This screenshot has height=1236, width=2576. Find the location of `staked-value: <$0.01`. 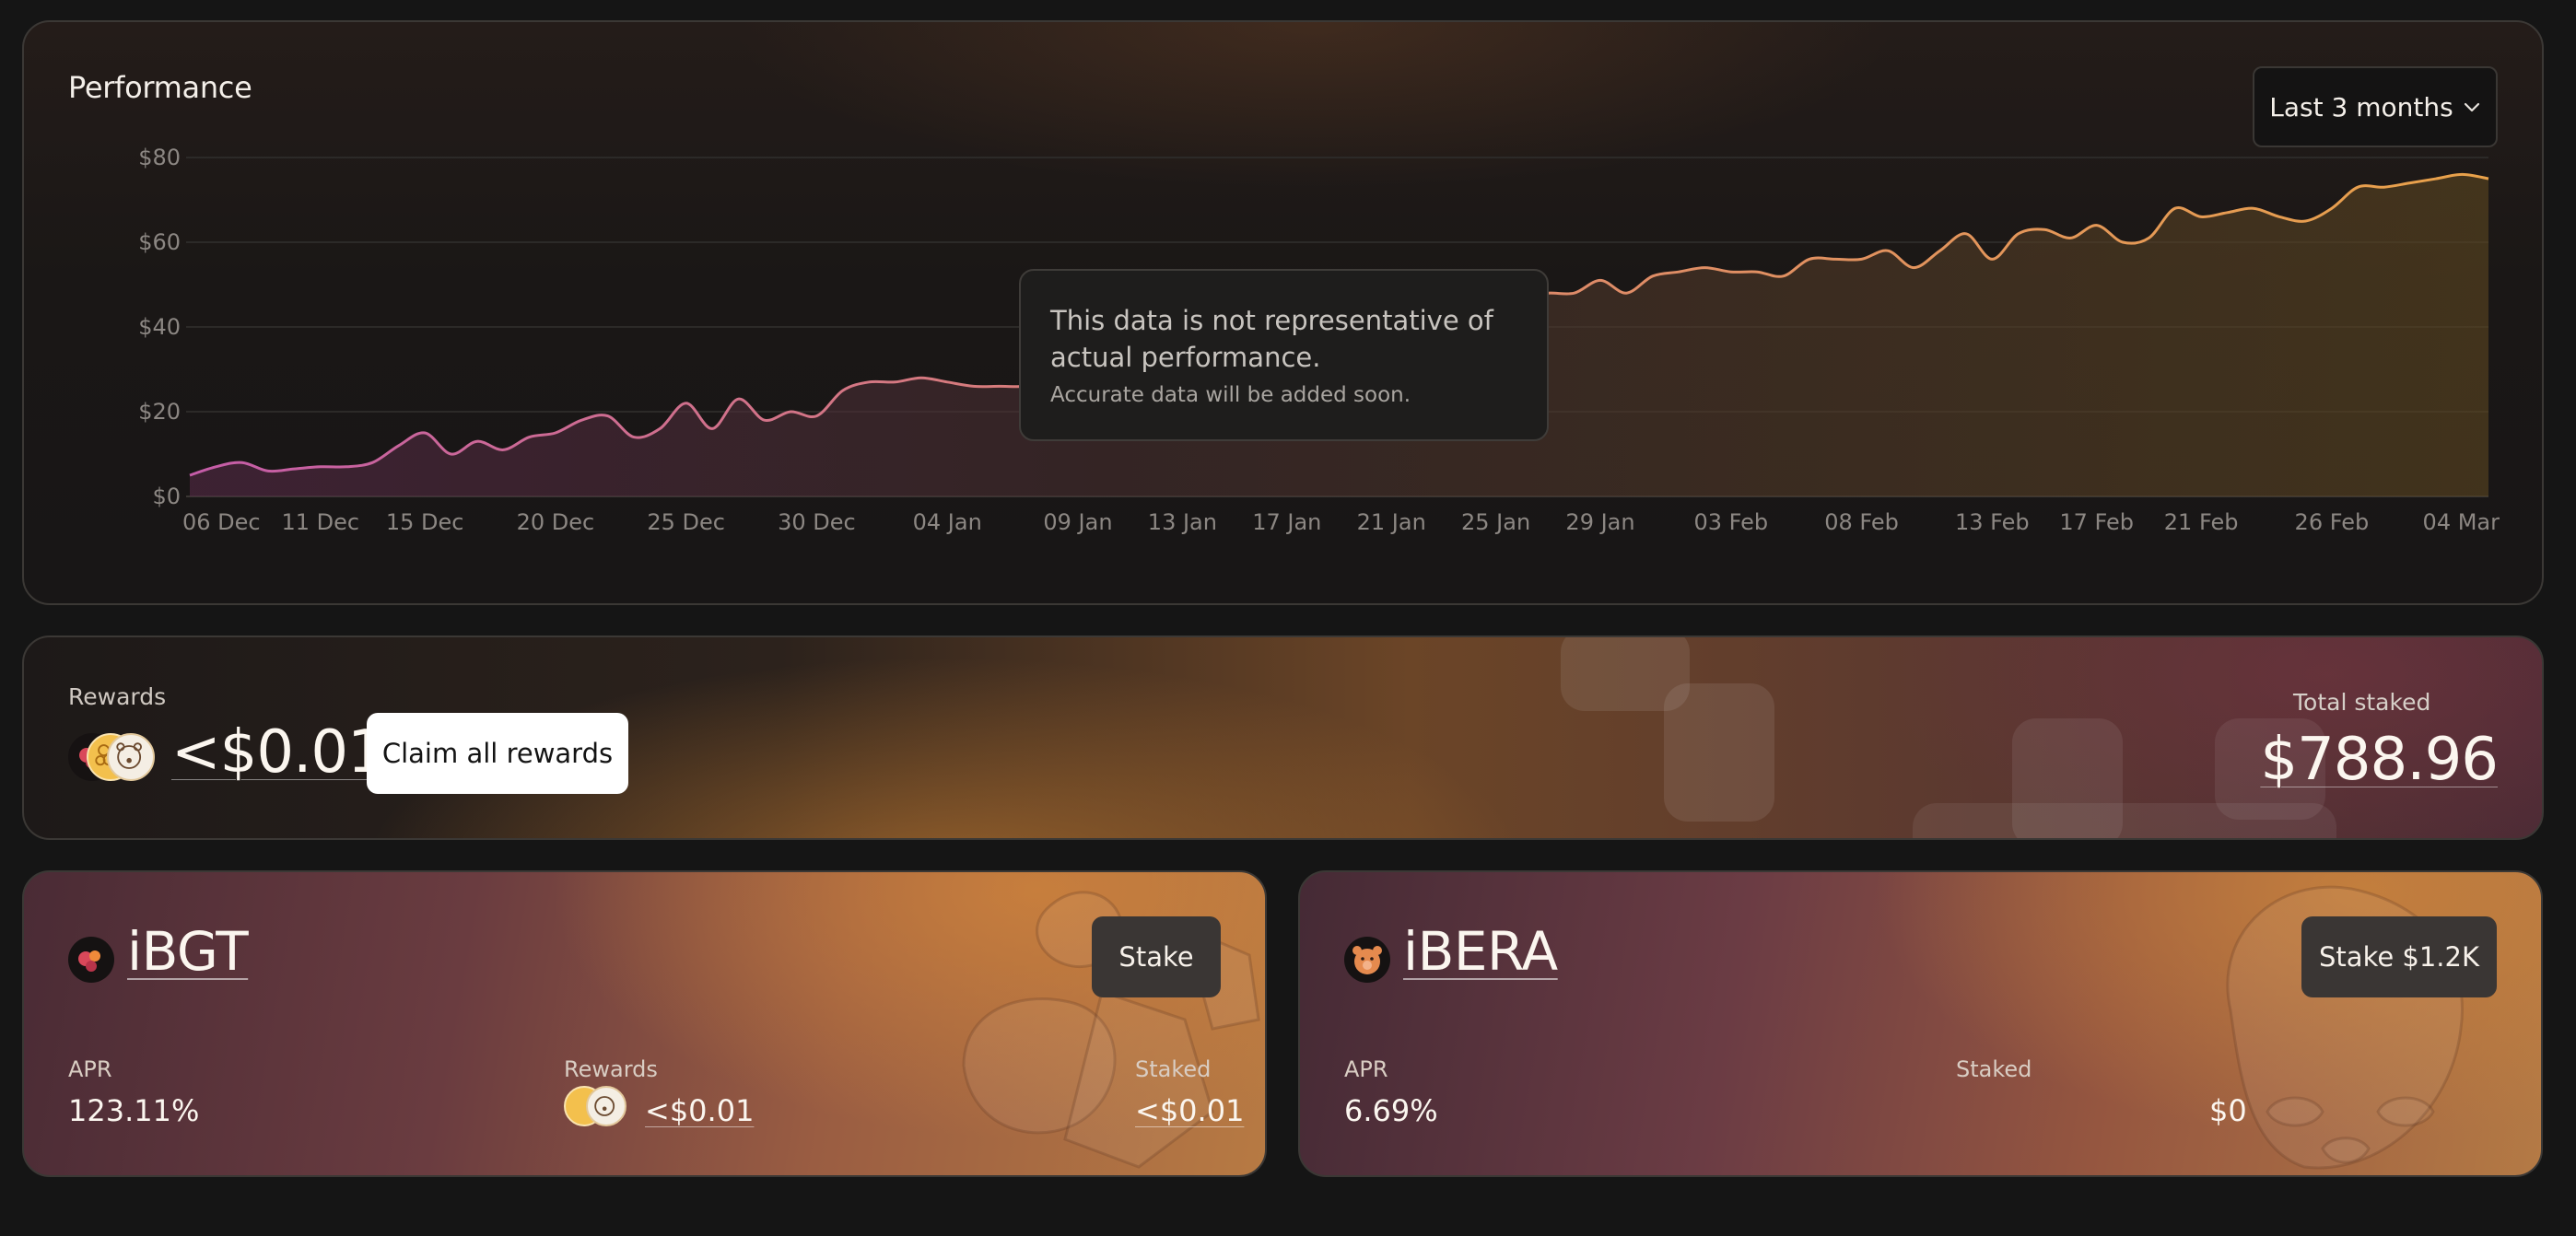

staked-value: <$0.01 is located at coordinates (1189, 1110).